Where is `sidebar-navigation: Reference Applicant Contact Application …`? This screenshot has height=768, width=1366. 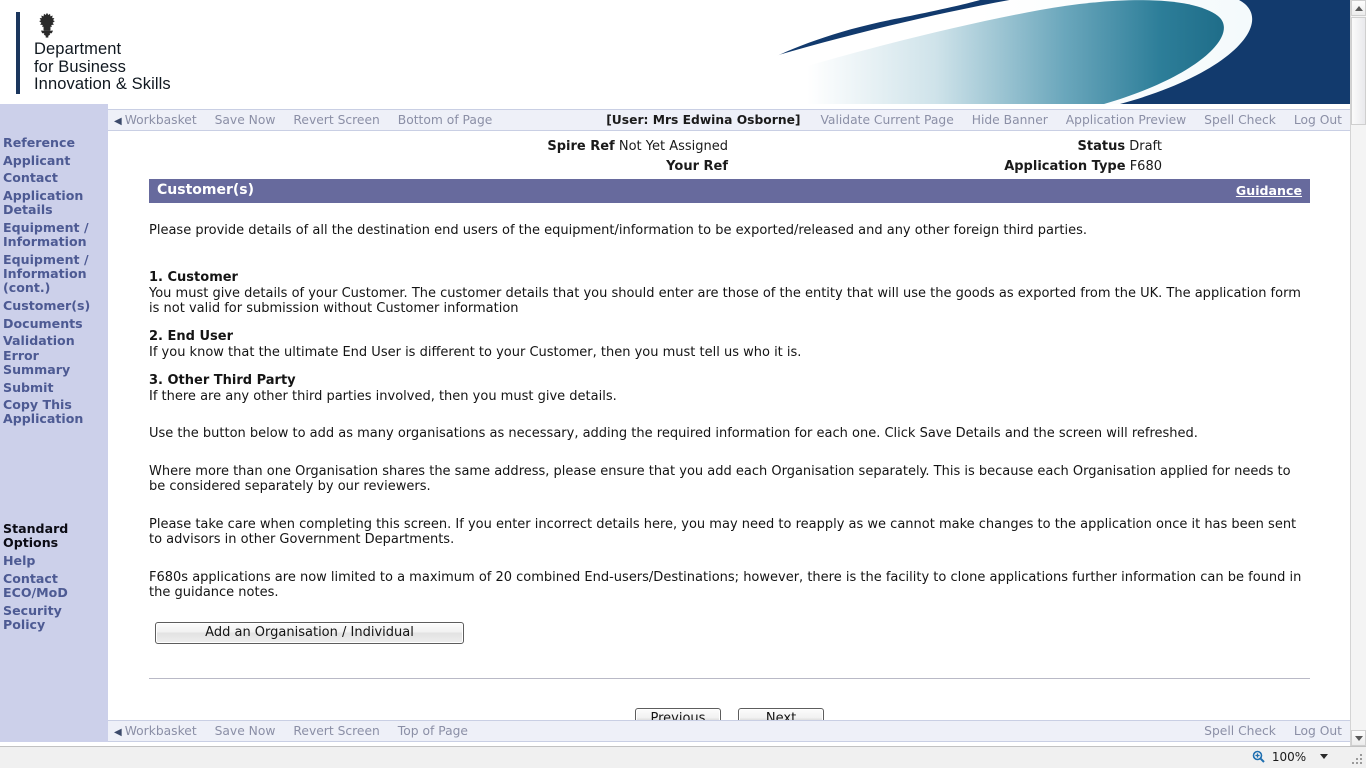
sidebar-navigation: Reference Applicant Contact Application … is located at coordinates (54, 436).